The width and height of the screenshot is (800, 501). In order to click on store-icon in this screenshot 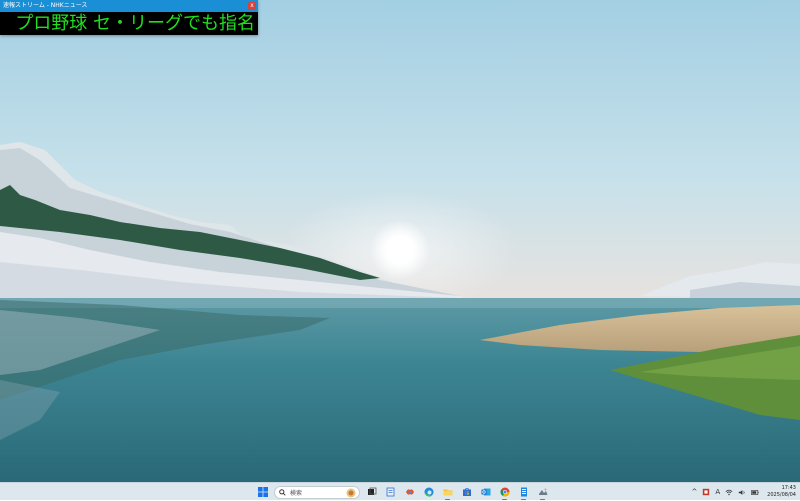, I will do `click(466, 491)`.